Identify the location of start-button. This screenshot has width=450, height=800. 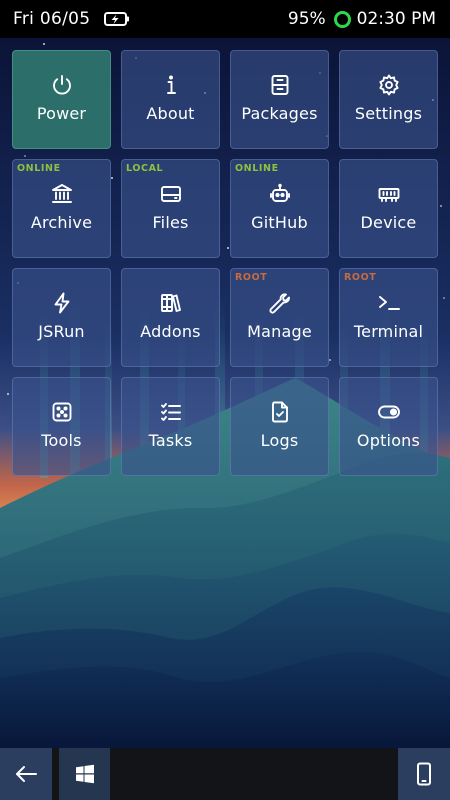
(84, 774).